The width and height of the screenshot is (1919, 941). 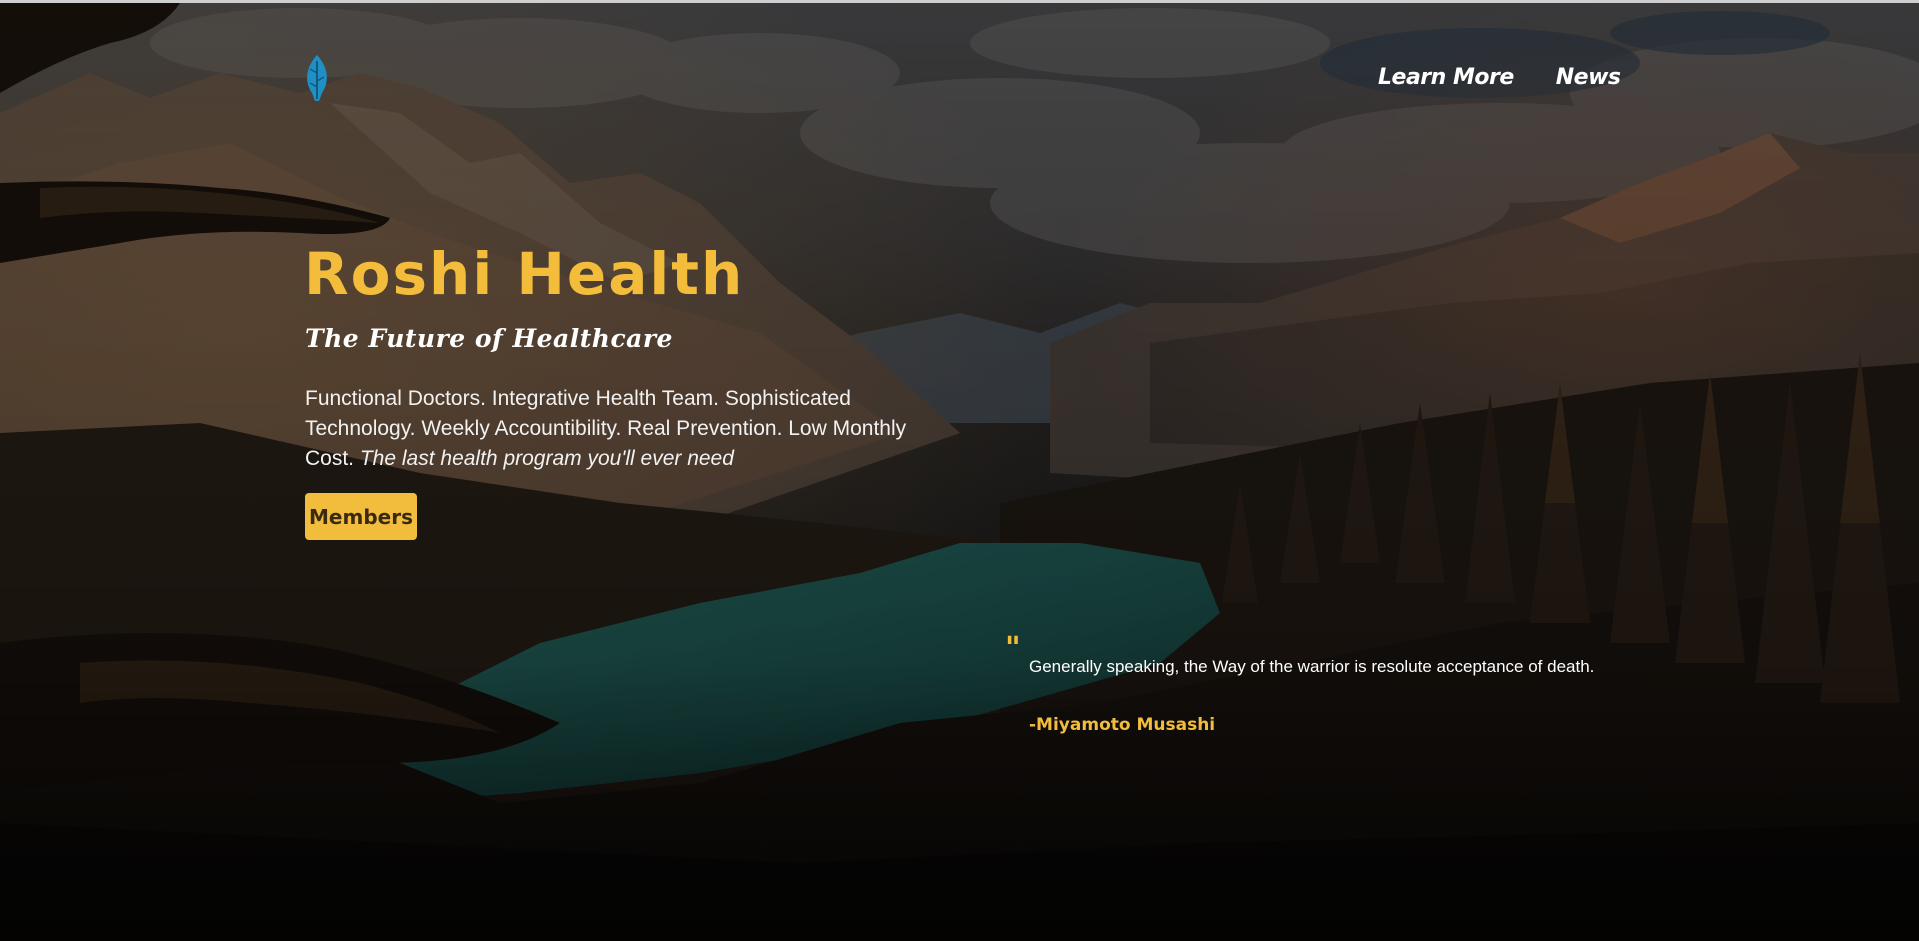 I want to click on quote-mark-icon: ", so click(x=1013, y=648).